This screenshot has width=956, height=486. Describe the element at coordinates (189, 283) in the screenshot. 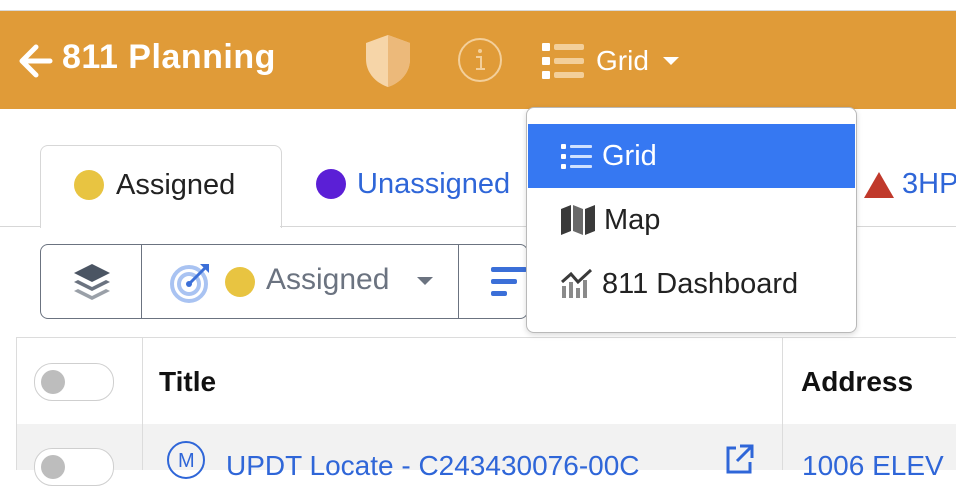

I see `target-icon` at that location.